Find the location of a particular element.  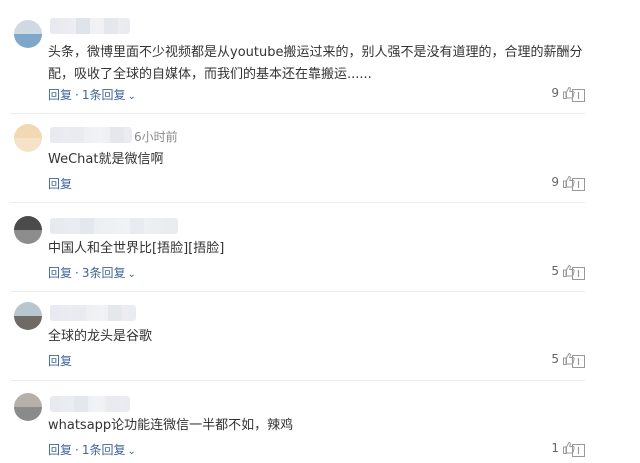

comment-text: whatsapp论功能连微信一半都不如，辣鸡 is located at coordinates (171, 425).